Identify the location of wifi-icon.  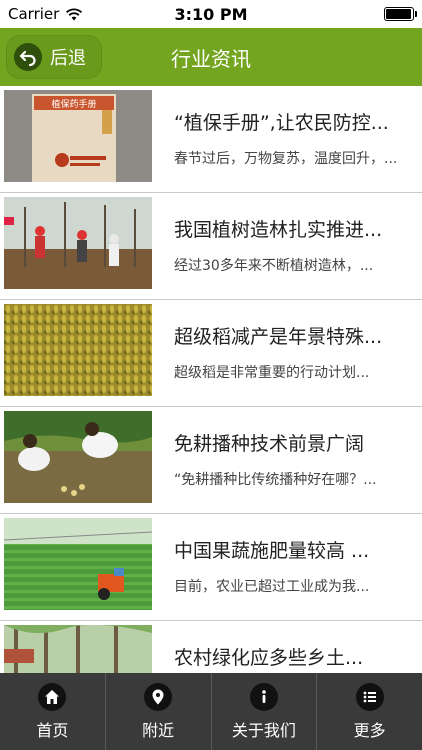
(74, 14).